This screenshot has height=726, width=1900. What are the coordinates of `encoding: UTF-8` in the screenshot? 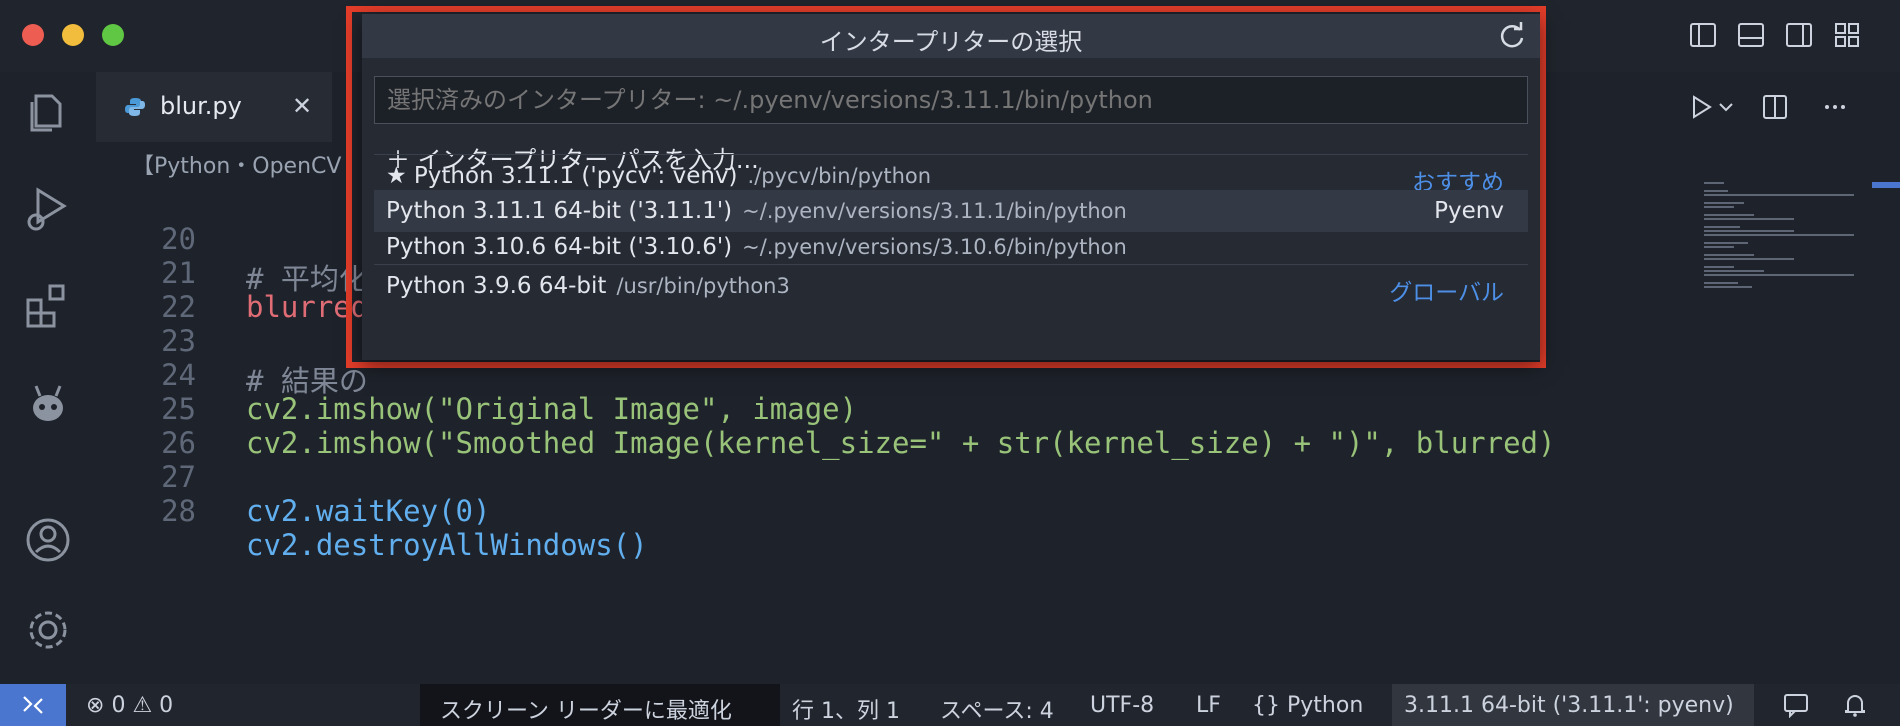 It's located at (1122, 705).